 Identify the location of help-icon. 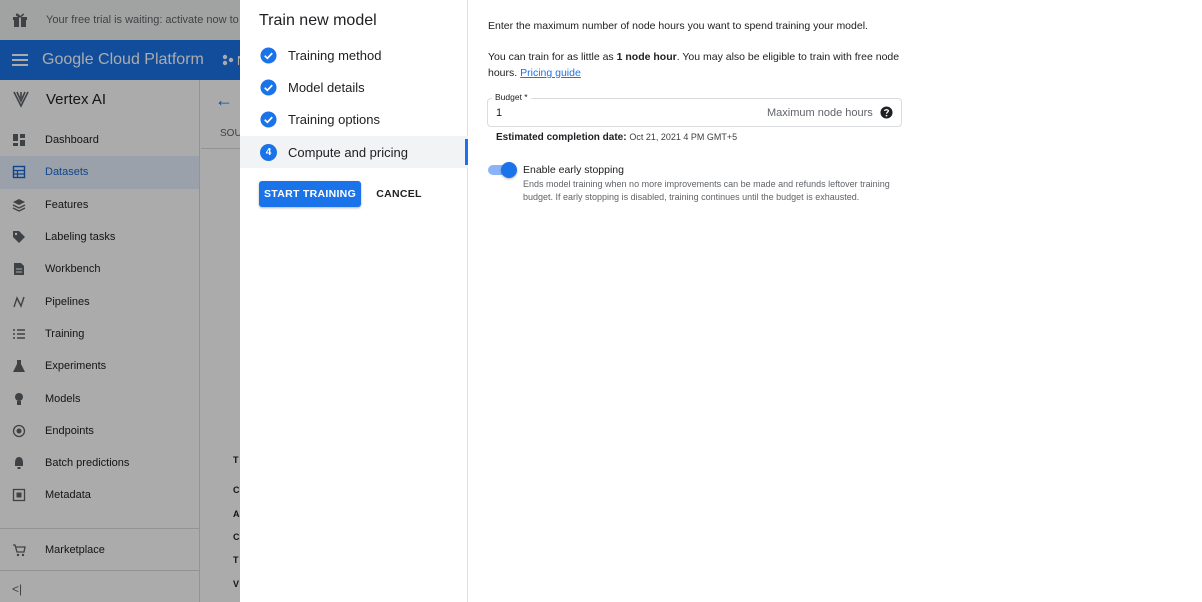
(886, 112).